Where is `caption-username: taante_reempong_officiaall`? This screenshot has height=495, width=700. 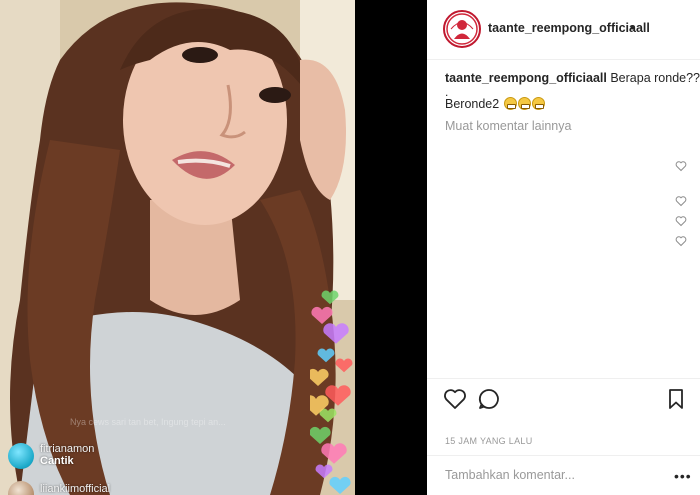
caption-username: taante_reempong_officiaall is located at coordinates (526, 78).